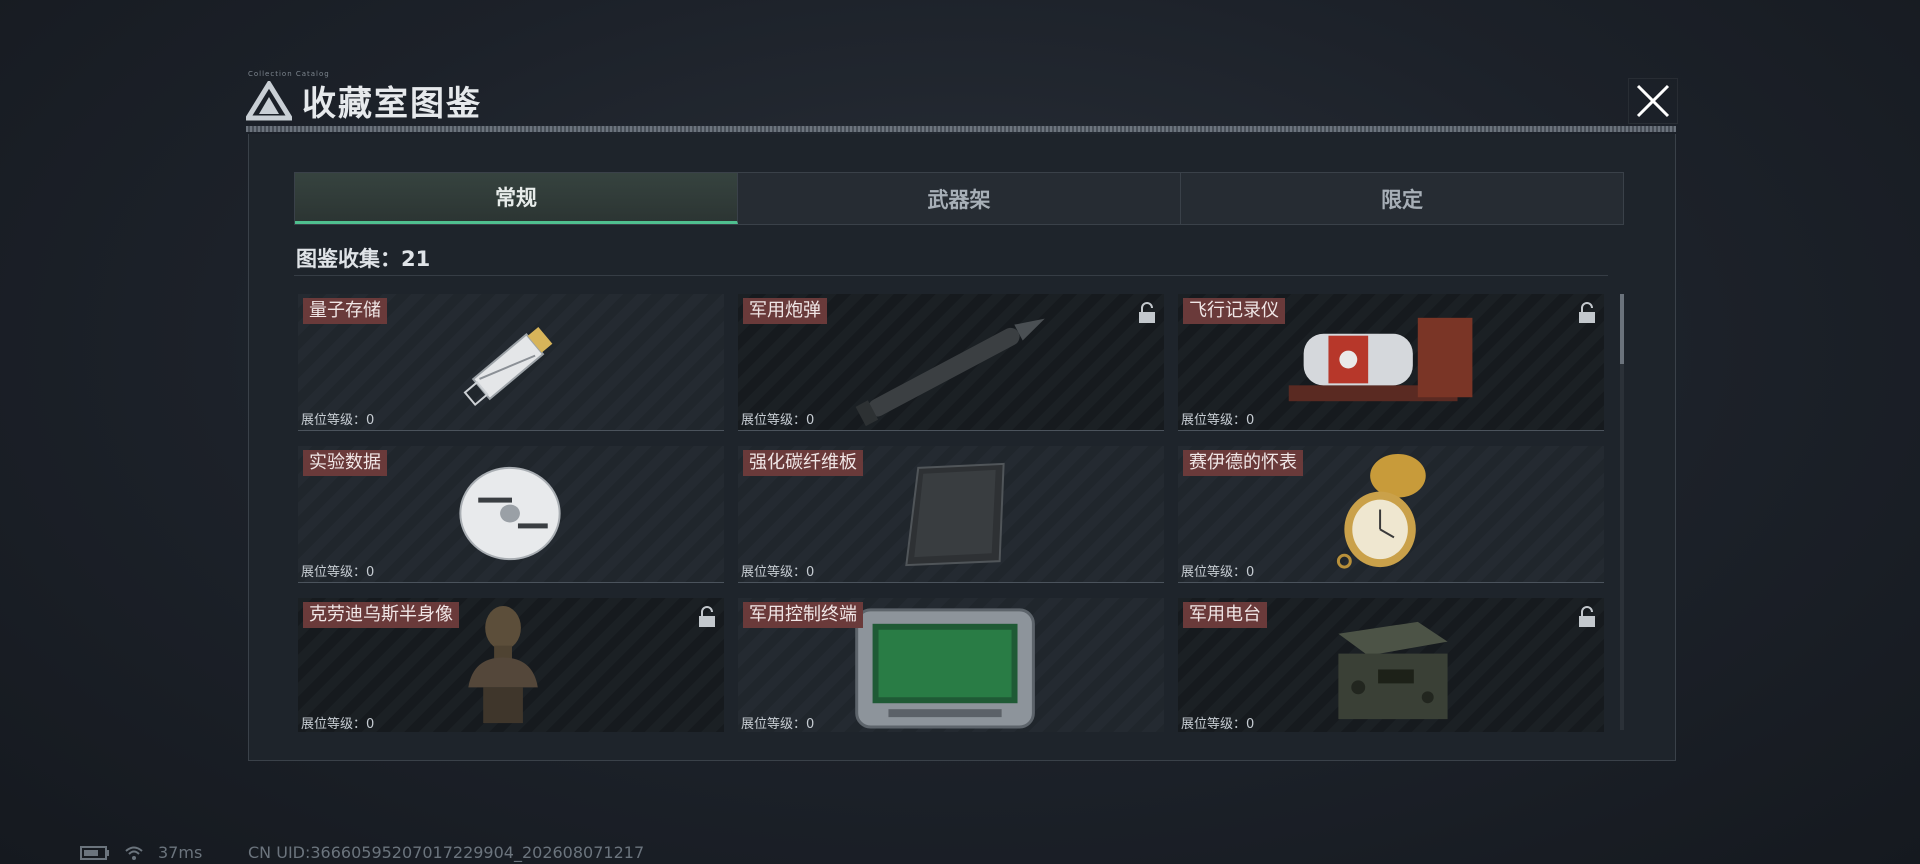  I want to click on item-card-military-shell: 军用炮弹 展位等级：0, so click(951, 362).